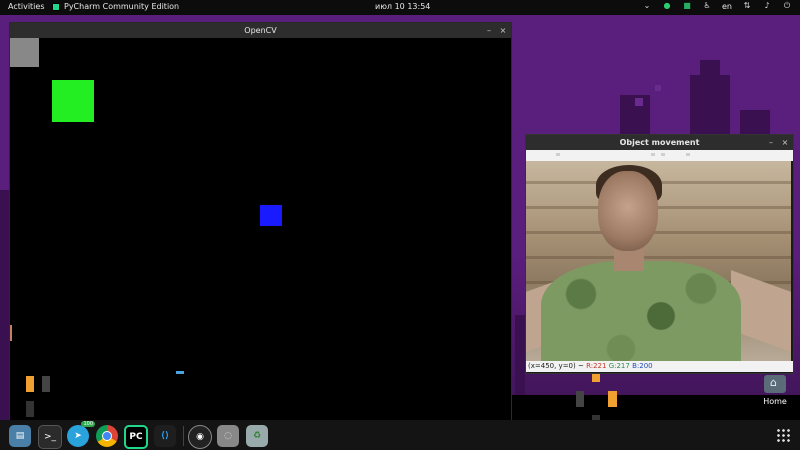  Describe the element at coordinates (107, 436) in the screenshot. I see `chrome-icon` at that location.